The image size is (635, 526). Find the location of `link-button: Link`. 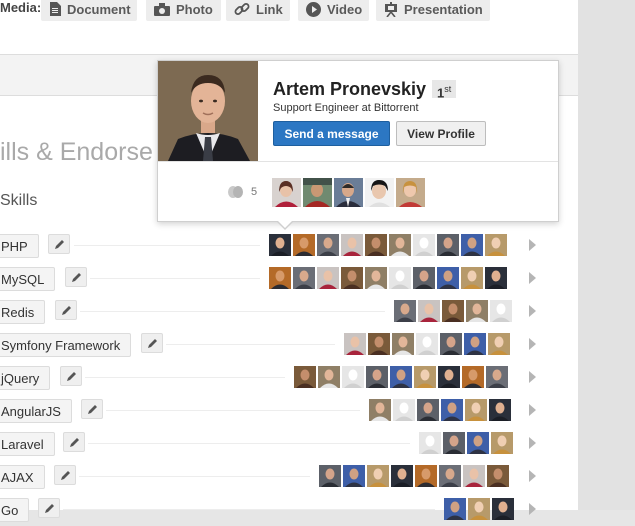

link-button: Link is located at coordinates (258, 10).